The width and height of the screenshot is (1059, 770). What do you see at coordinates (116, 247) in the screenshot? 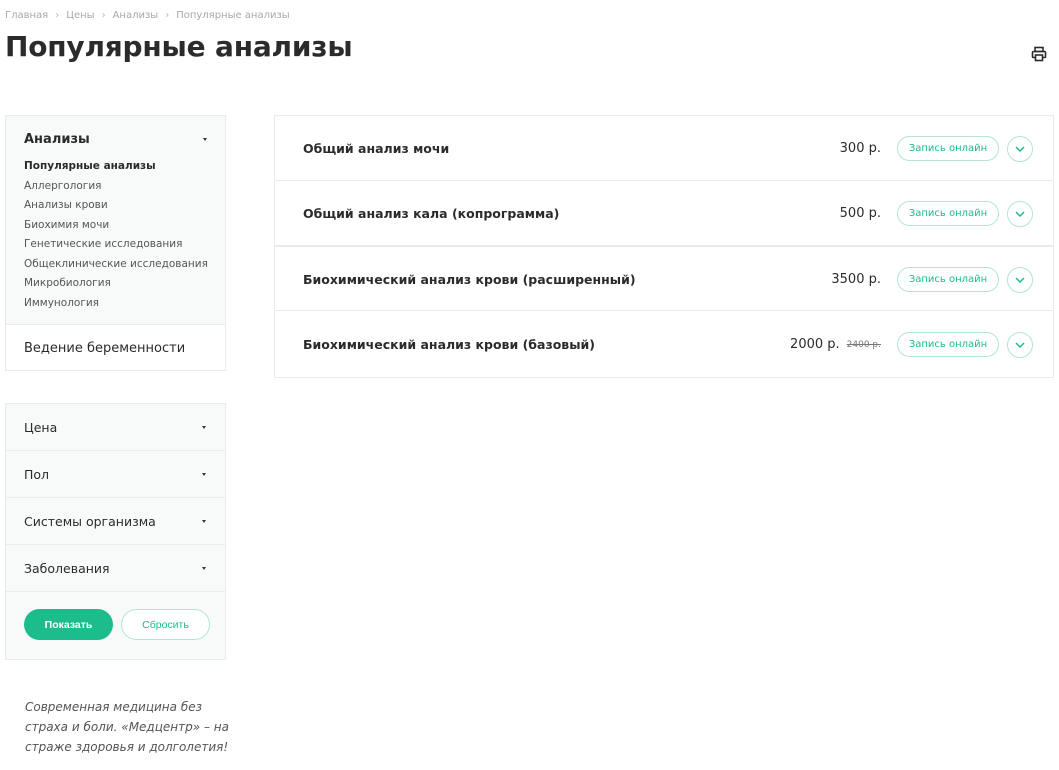
I see `category-item-genetic: Генетические исследования` at bounding box center [116, 247].